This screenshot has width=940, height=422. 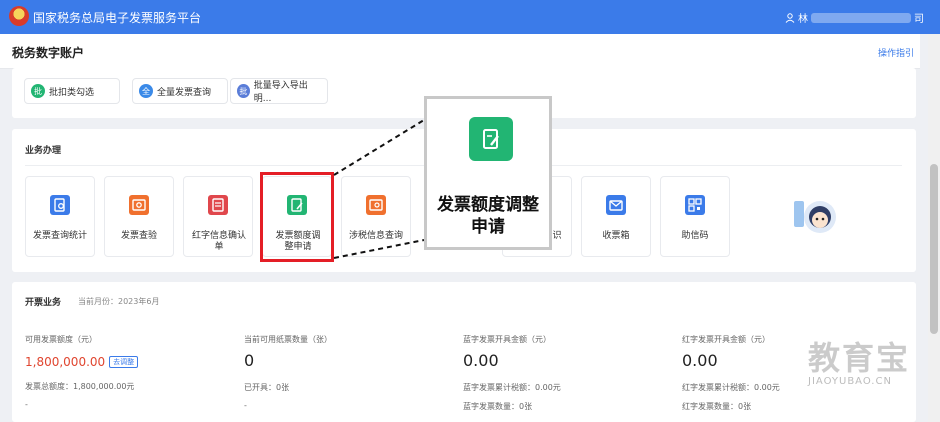 I want to click on adjust-button: 去调整, so click(x=124, y=362).